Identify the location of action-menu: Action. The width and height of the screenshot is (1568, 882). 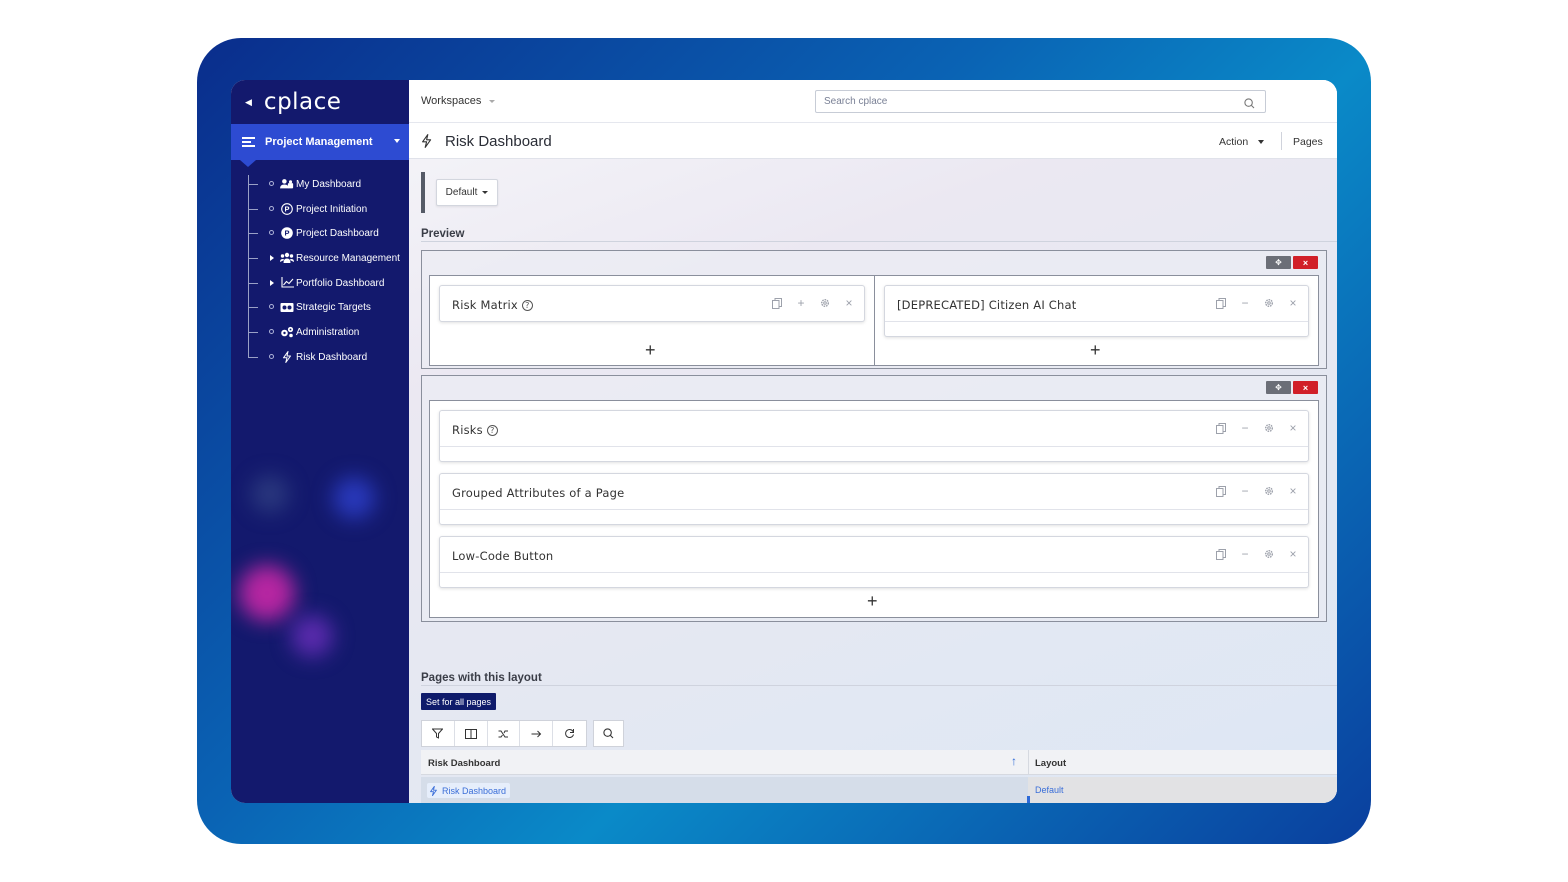
(1242, 142).